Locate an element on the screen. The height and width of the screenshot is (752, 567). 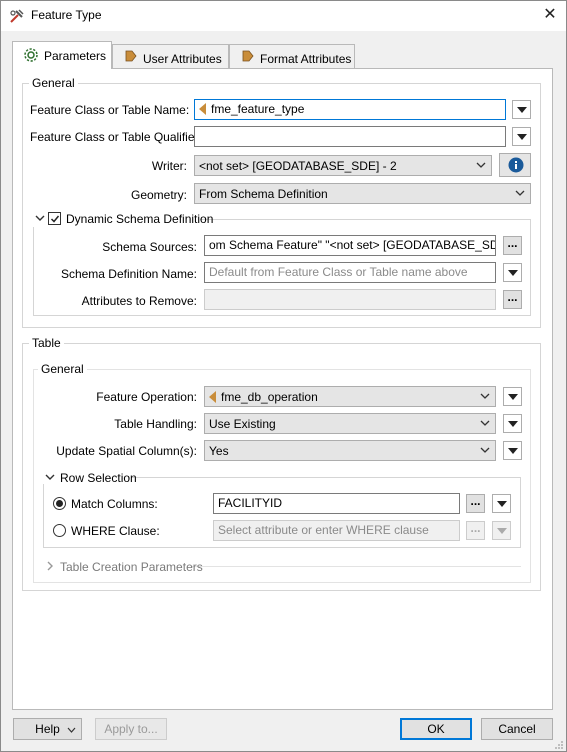
ok-button: OK is located at coordinates (436, 729).